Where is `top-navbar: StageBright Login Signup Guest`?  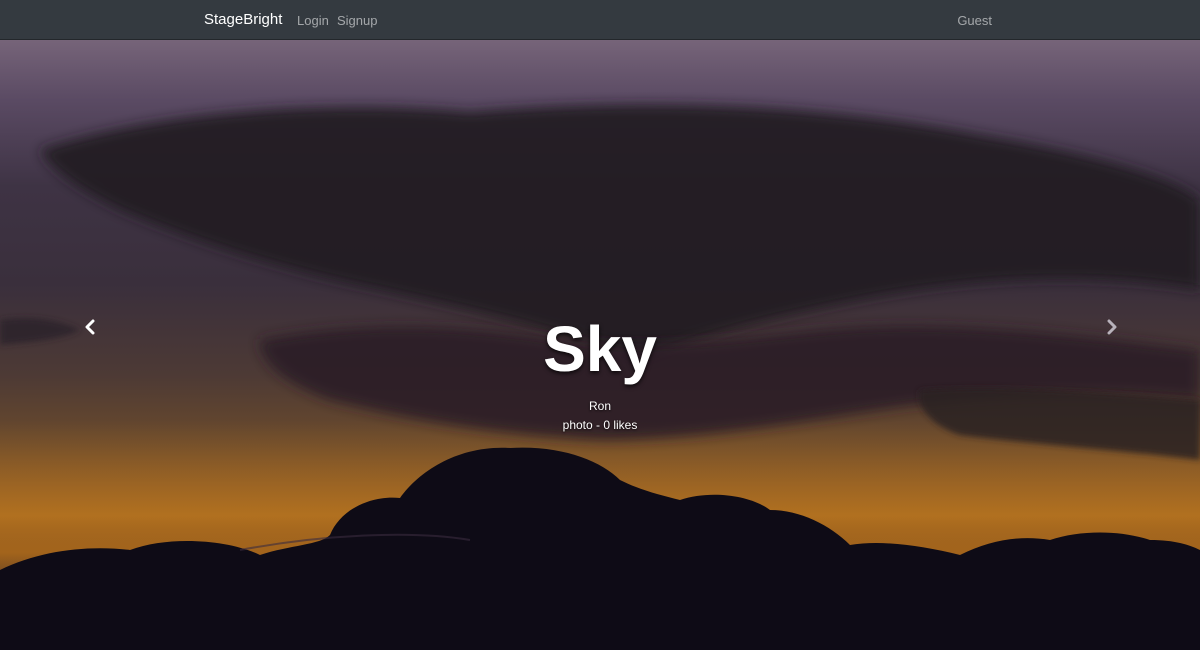 top-navbar: StageBright Login Signup Guest is located at coordinates (600, 20).